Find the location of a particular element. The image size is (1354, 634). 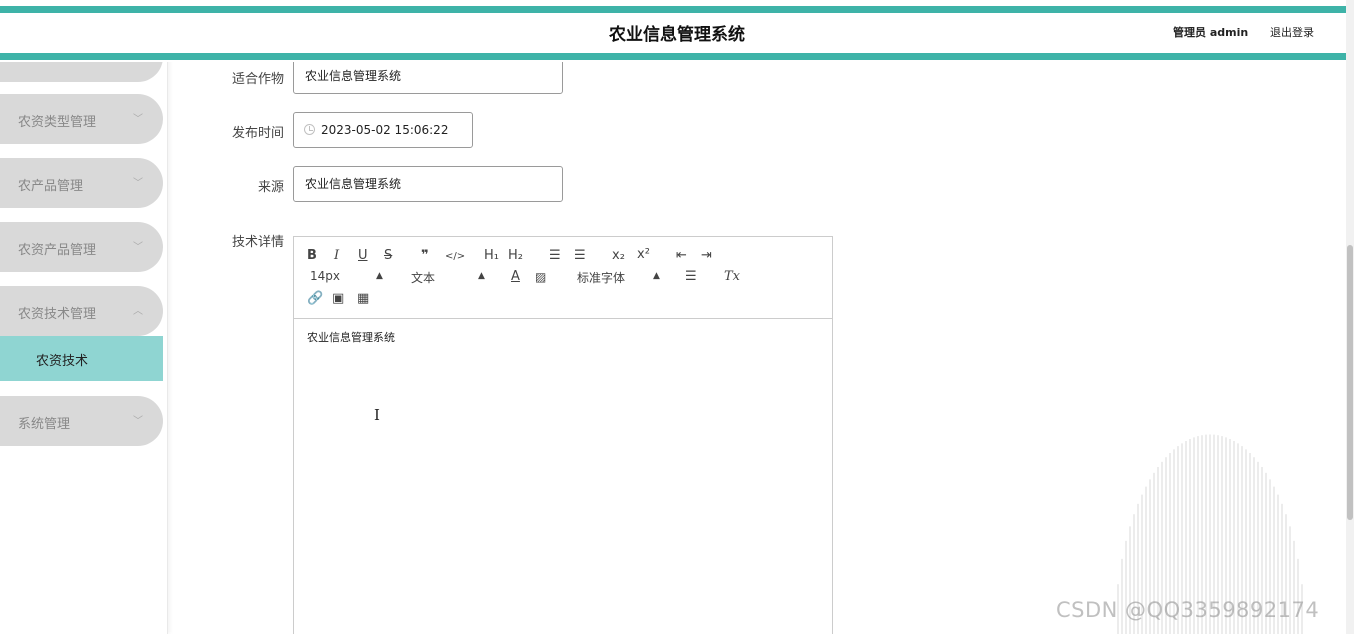

chevron-up-icon: ︿ is located at coordinates (138, 311).